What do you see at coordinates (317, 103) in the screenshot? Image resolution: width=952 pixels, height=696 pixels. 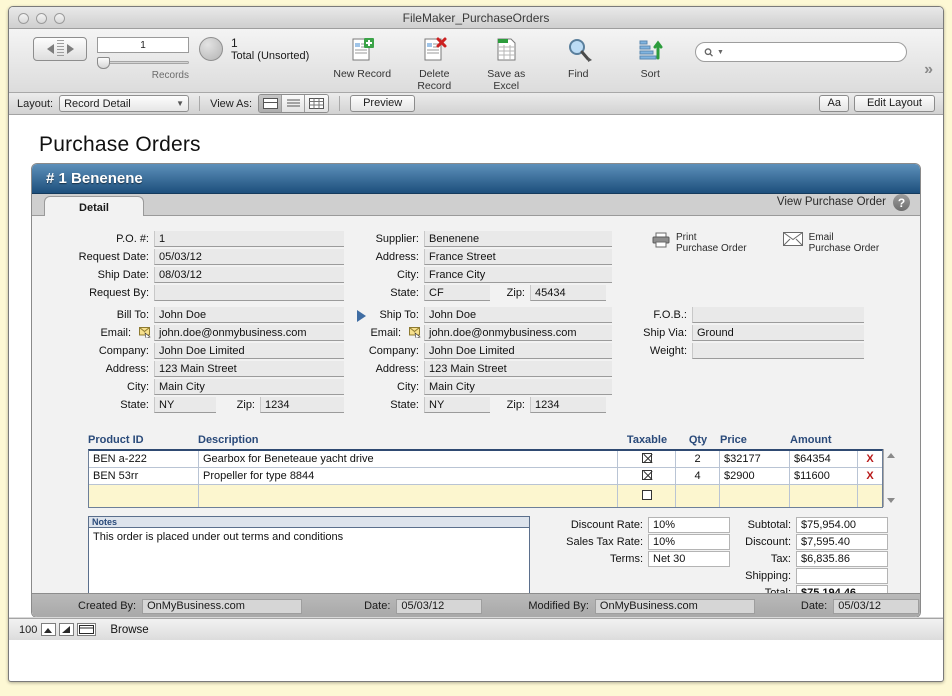 I see `view-table-button` at bounding box center [317, 103].